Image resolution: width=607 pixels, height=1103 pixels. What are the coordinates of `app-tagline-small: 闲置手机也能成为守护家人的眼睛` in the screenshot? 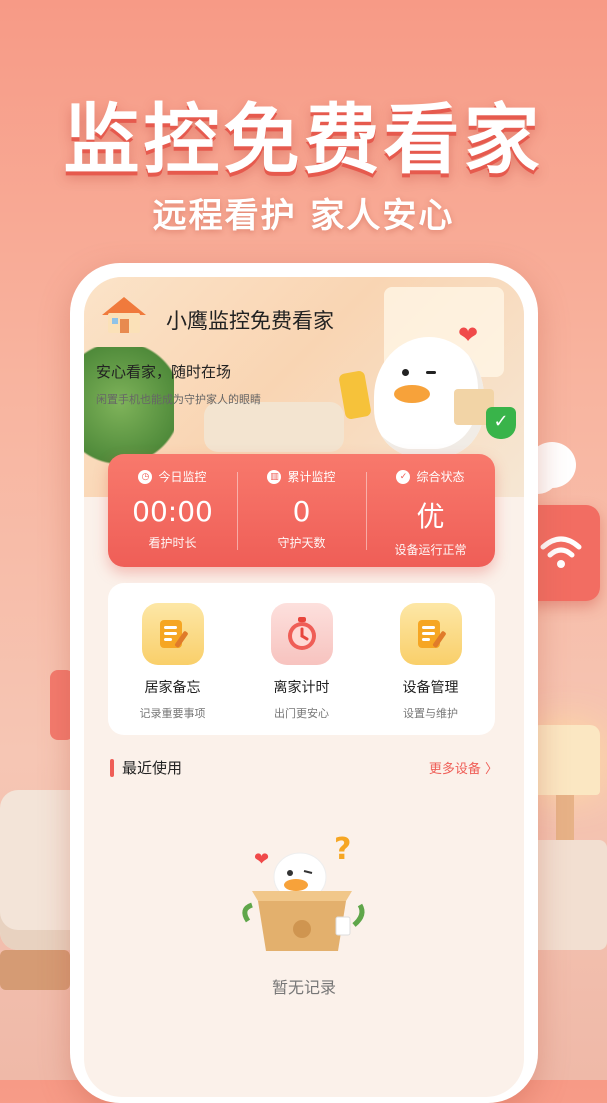 It's located at (178, 399).